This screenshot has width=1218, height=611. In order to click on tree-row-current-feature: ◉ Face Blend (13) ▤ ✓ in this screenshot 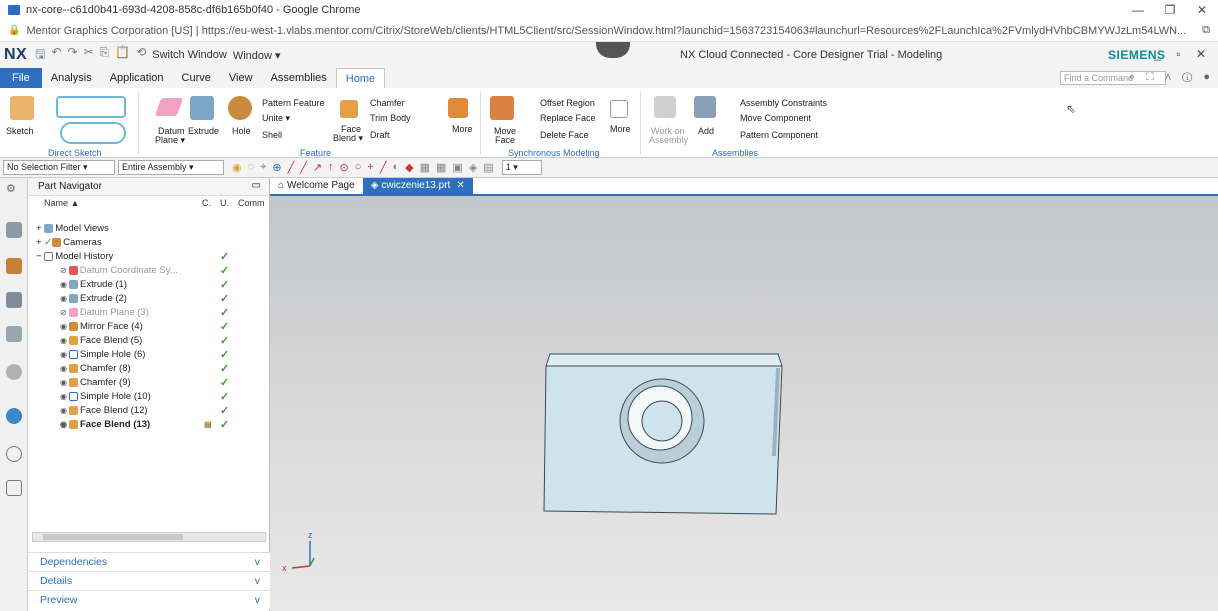, I will do `click(148, 425)`.